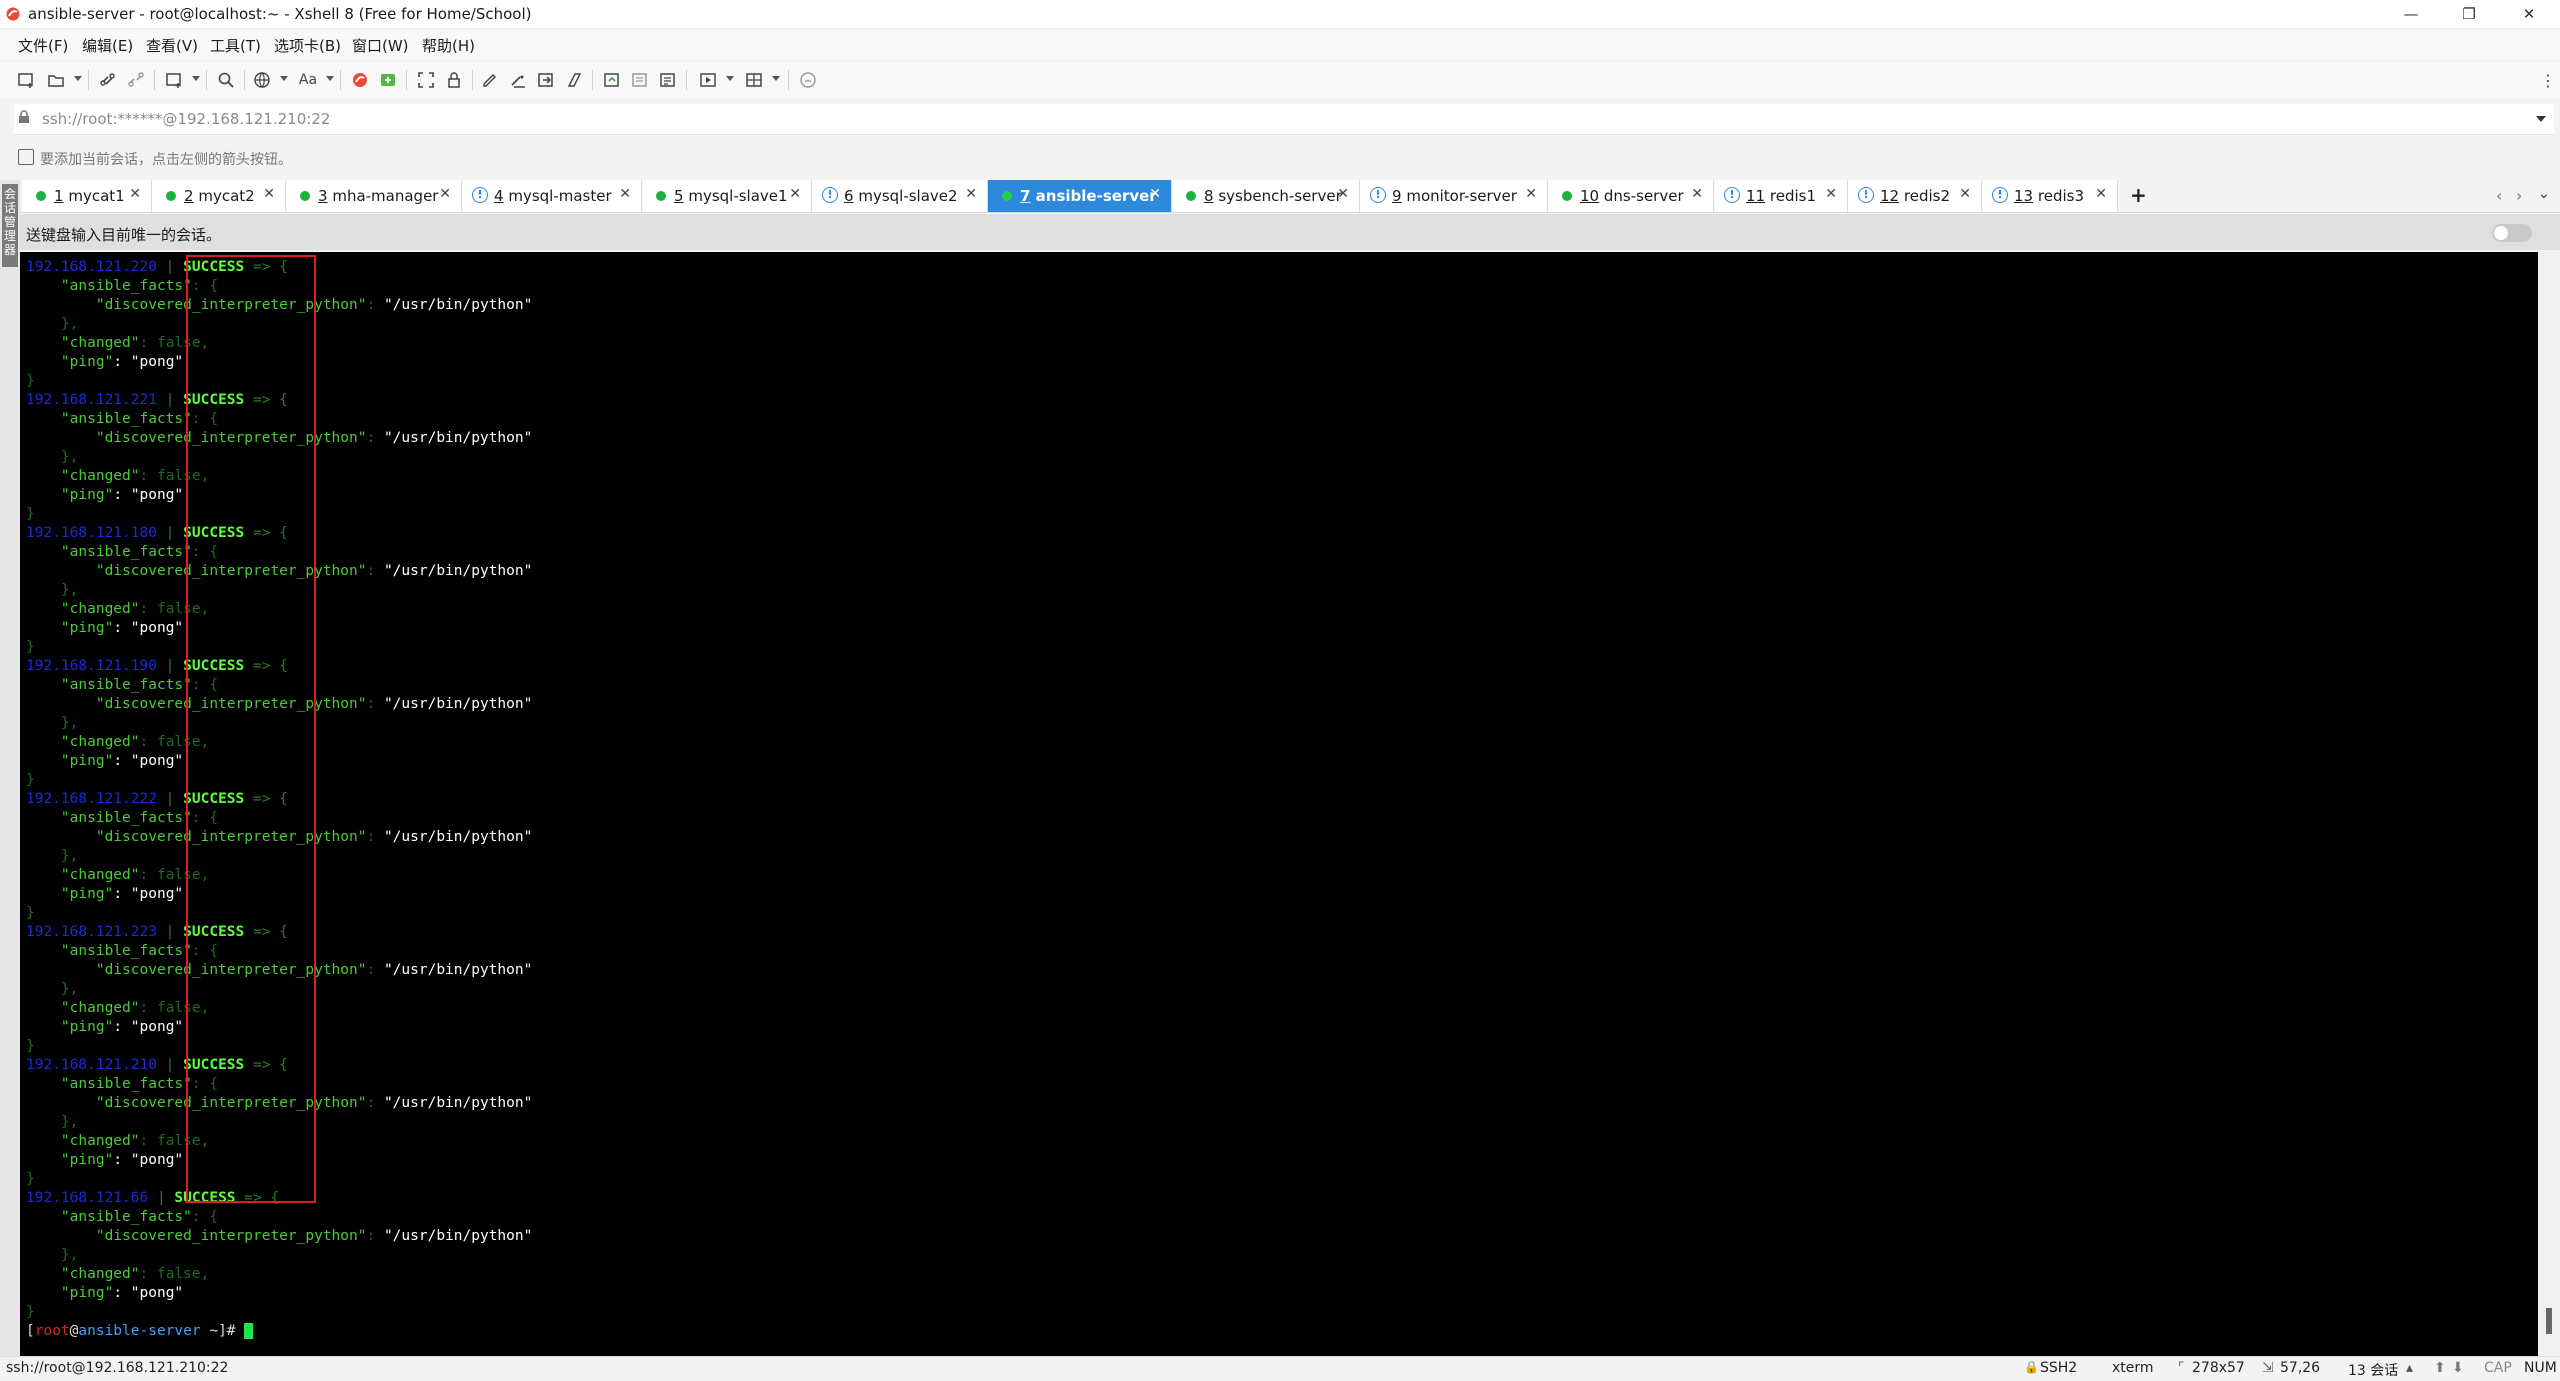 The height and width of the screenshot is (1381, 2560). Describe the element at coordinates (107, 45) in the screenshot. I see `menu-edit: 编辑(E)` at that location.